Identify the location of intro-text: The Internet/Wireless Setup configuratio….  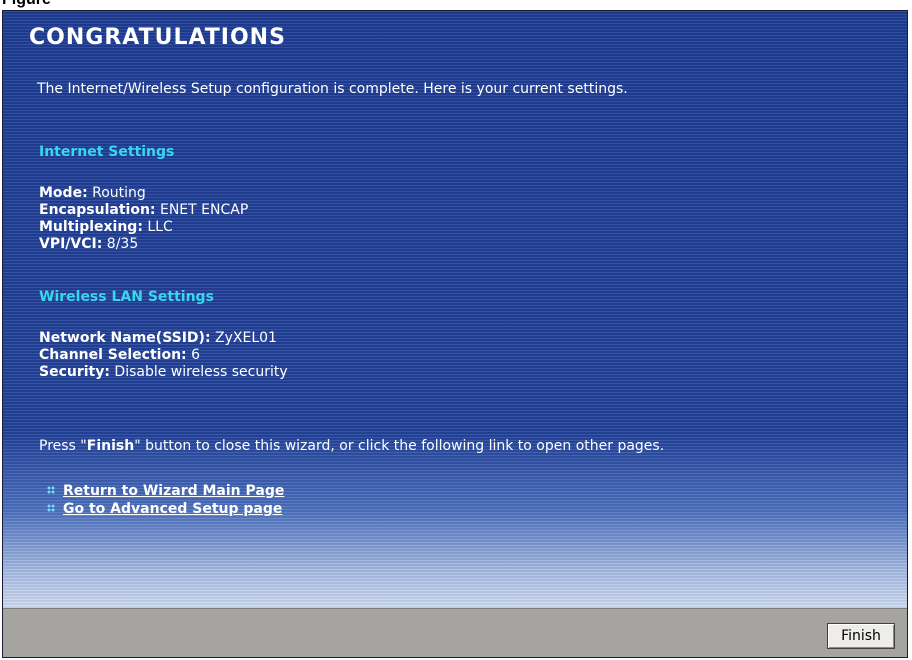
(332, 89).